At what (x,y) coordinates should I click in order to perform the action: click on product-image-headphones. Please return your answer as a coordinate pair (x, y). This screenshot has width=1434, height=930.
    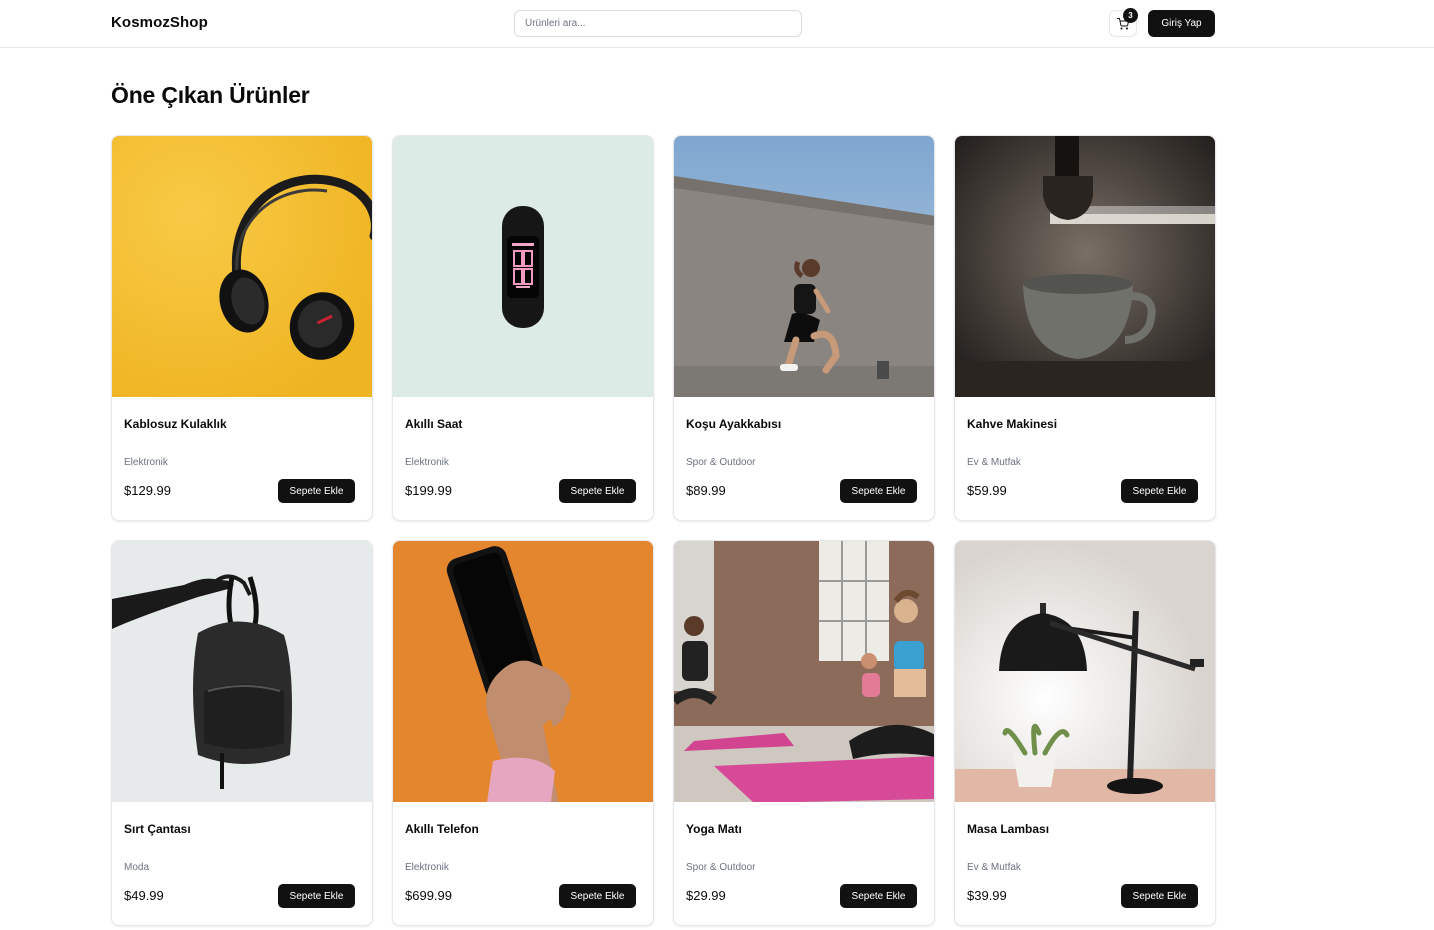
    Looking at the image, I should click on (242, 266).